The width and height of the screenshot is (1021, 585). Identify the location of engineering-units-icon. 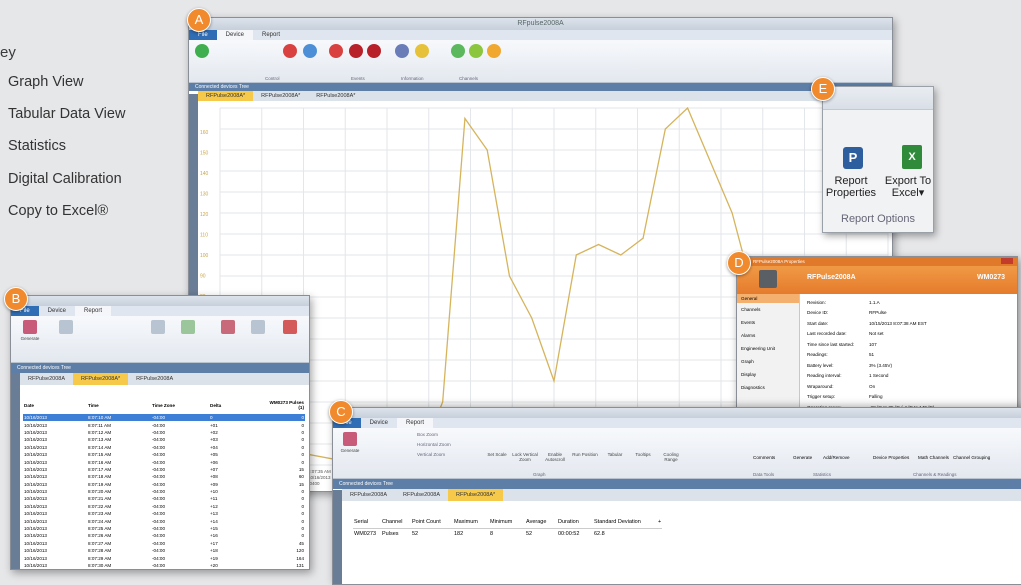
(422, 51).